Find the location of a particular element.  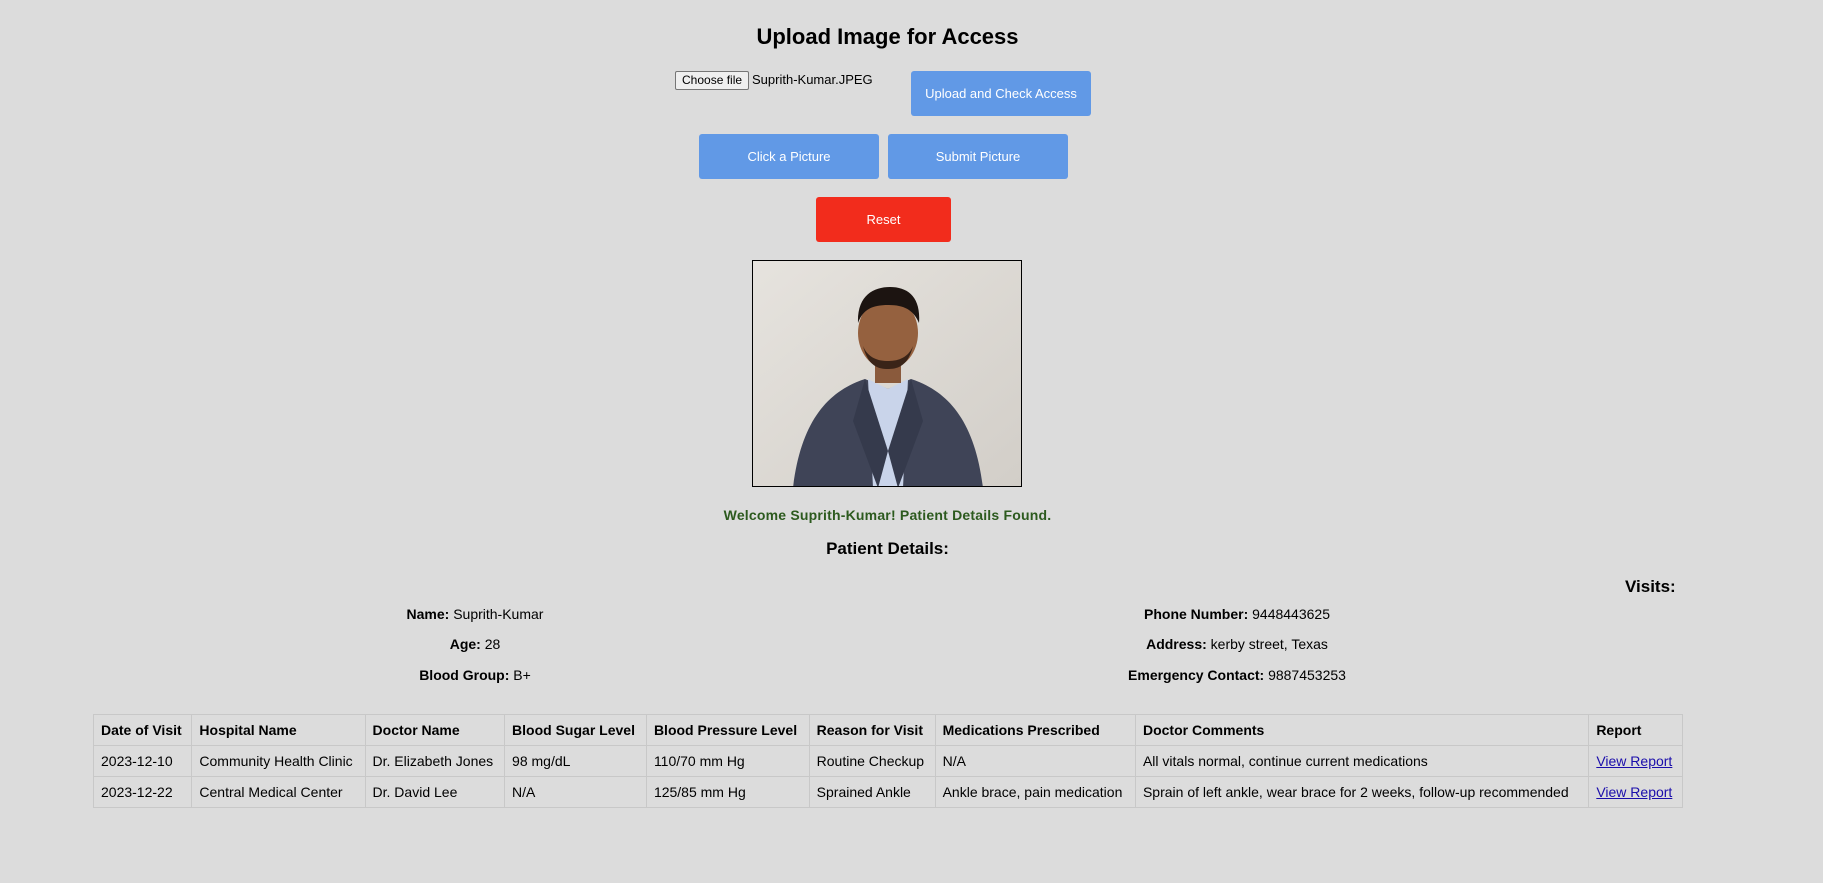

emergency-value: 9887453253 is located at coordinates (1307, 675).